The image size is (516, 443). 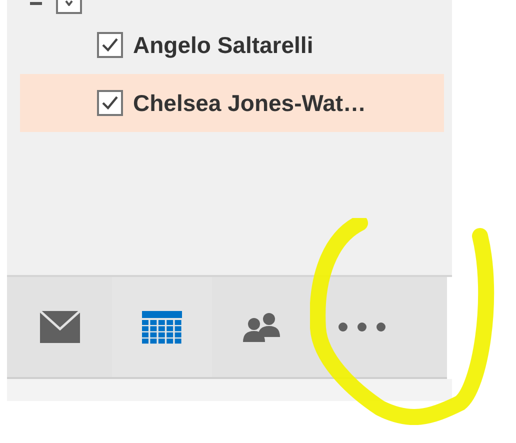 I want to click on calendar-item: Angelo Saltarelli, so click(x=232, y=45).